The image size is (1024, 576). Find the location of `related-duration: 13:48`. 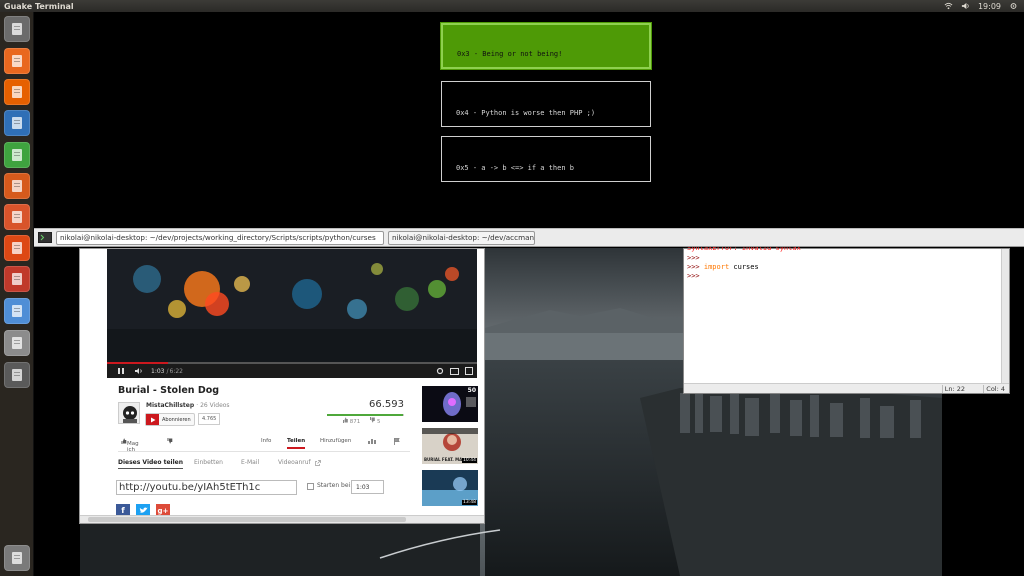

related-duration: 13:48 is located at coordinates (469, 502).